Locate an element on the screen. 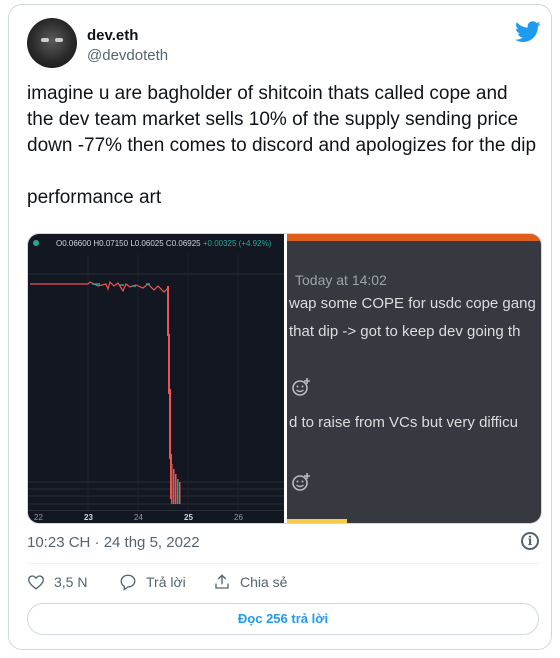  x-tick: 24 is located at coordinates (138, 517).